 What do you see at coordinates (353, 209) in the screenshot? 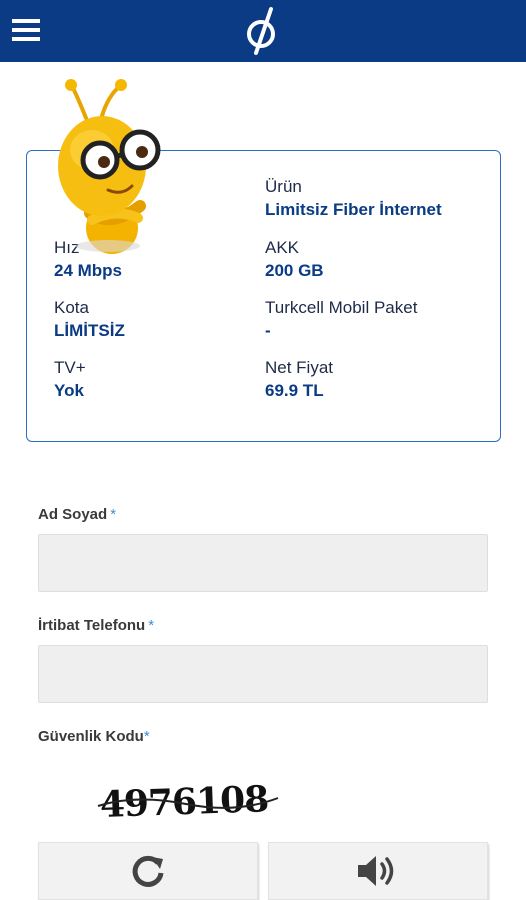
I see `product-value: Limitsiz Fiber İnternet` at bounding box center [353, 209].